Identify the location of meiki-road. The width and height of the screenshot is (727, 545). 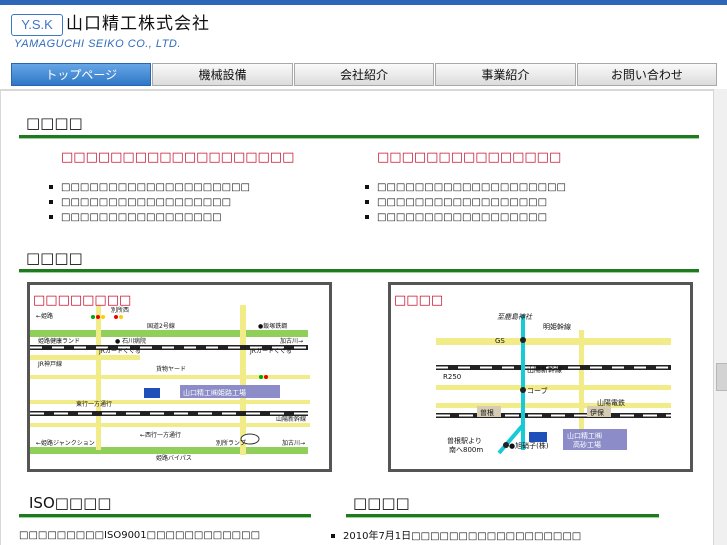
(553, 341).